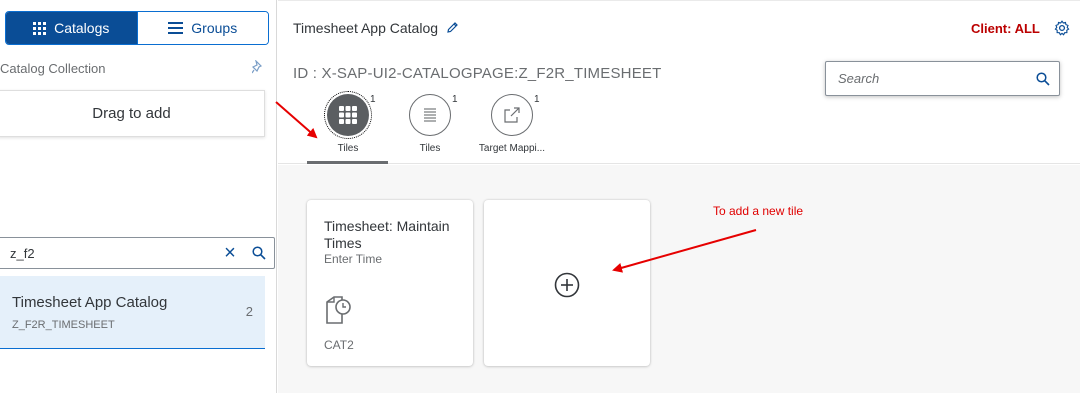 This screenshot has width=1080, height=393. What do you see at coordinates (1062, 28) in the screenshot?
I see `gear-icon` at bounding box center [1062, 28].